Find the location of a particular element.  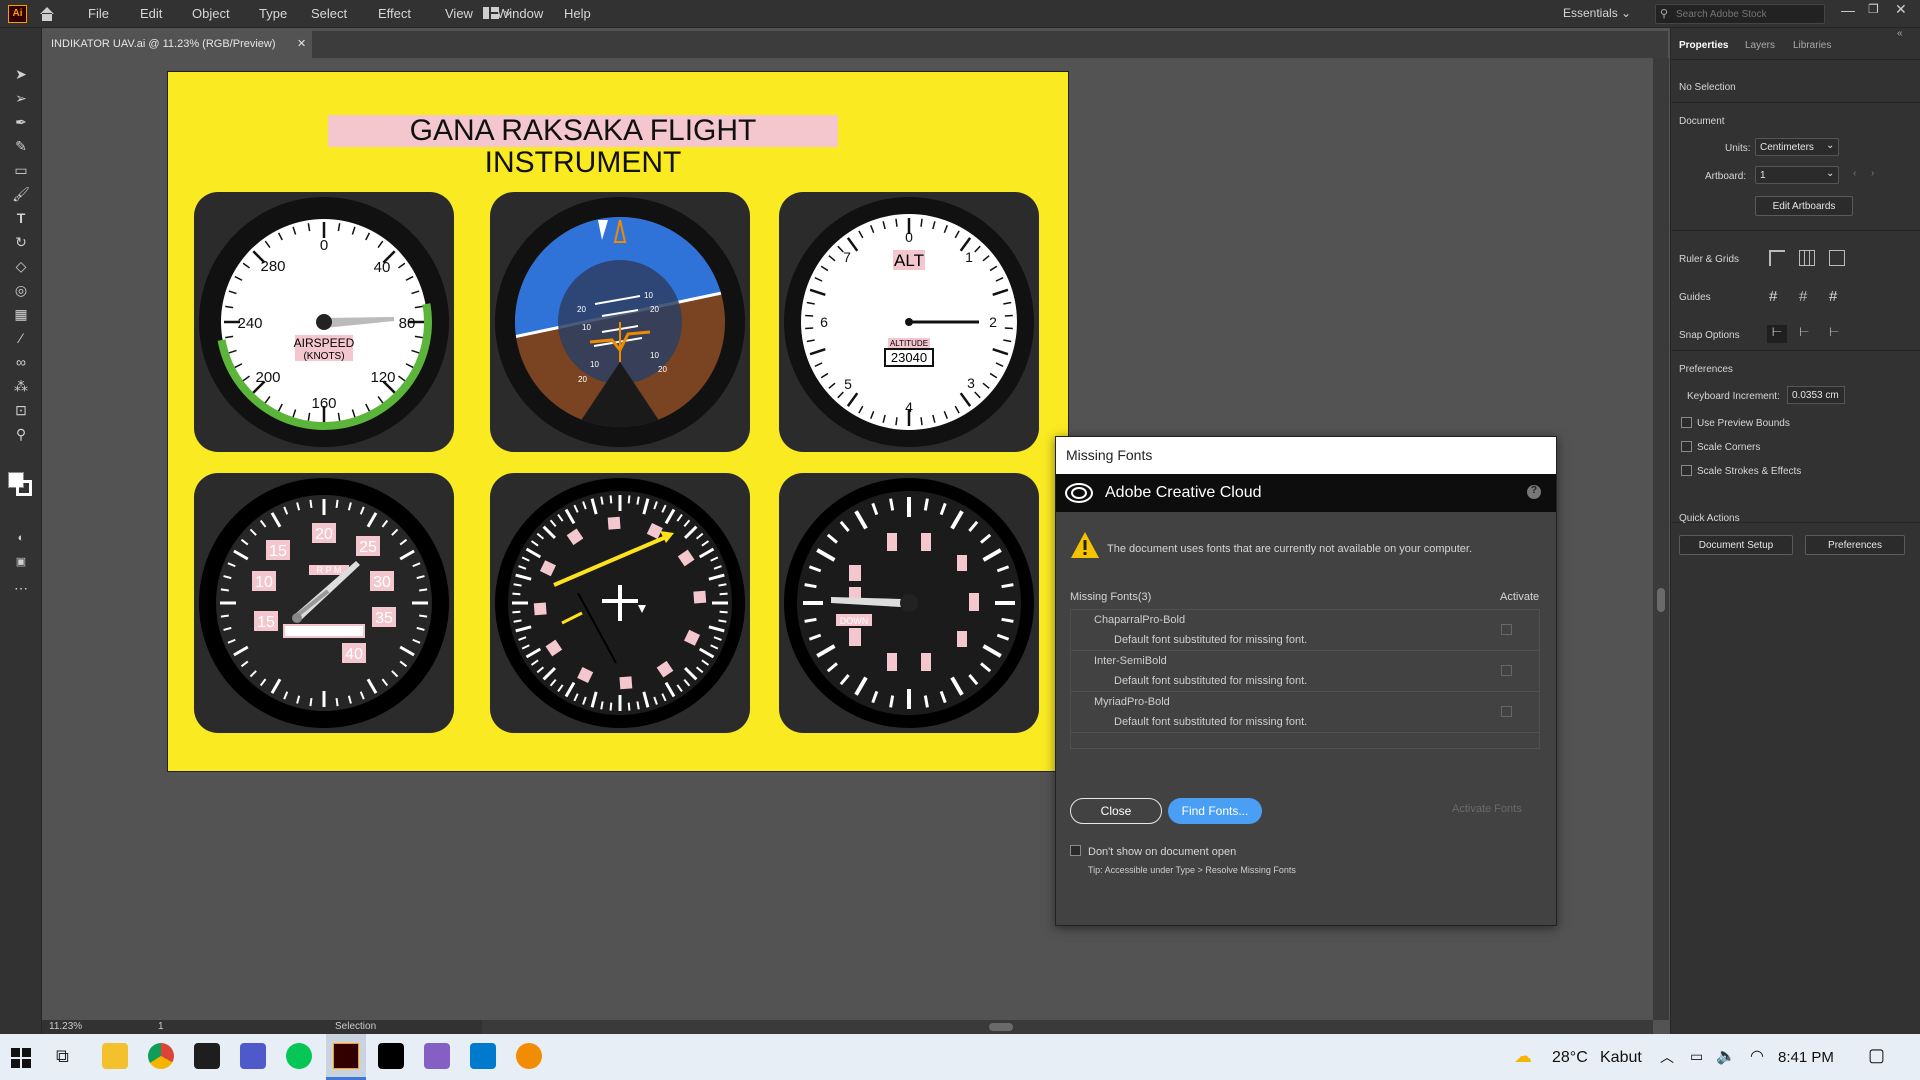

workspace-switcher: Essentials ⌄ is located at coordinates (1598, 14).